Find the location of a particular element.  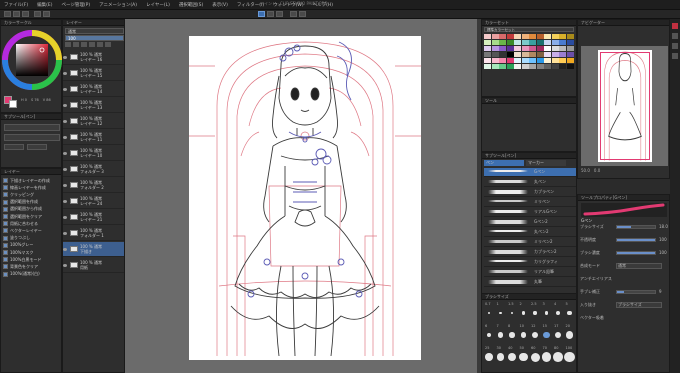

auto-action-item: 選択範囲をクリア is located at coordinates (31, 216).